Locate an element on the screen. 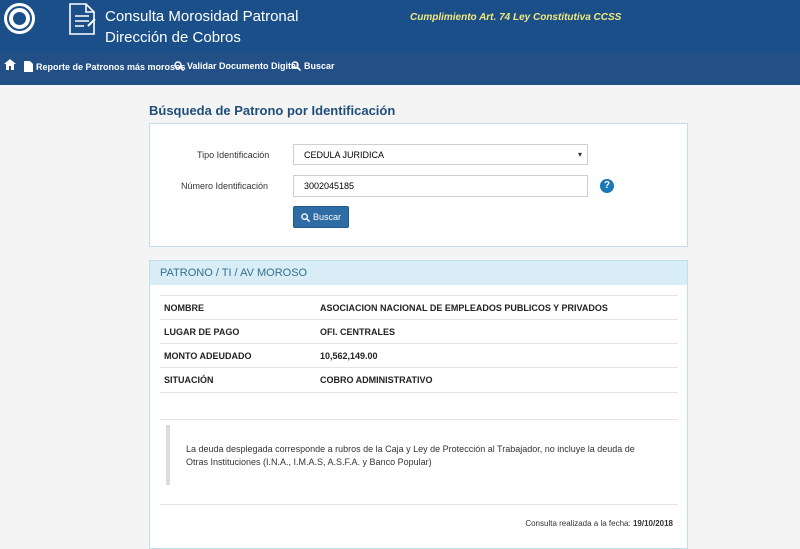 The image size is (800, 549). nav-report: Reporte de Patronos más morosos is located at coordinates (105, 66).